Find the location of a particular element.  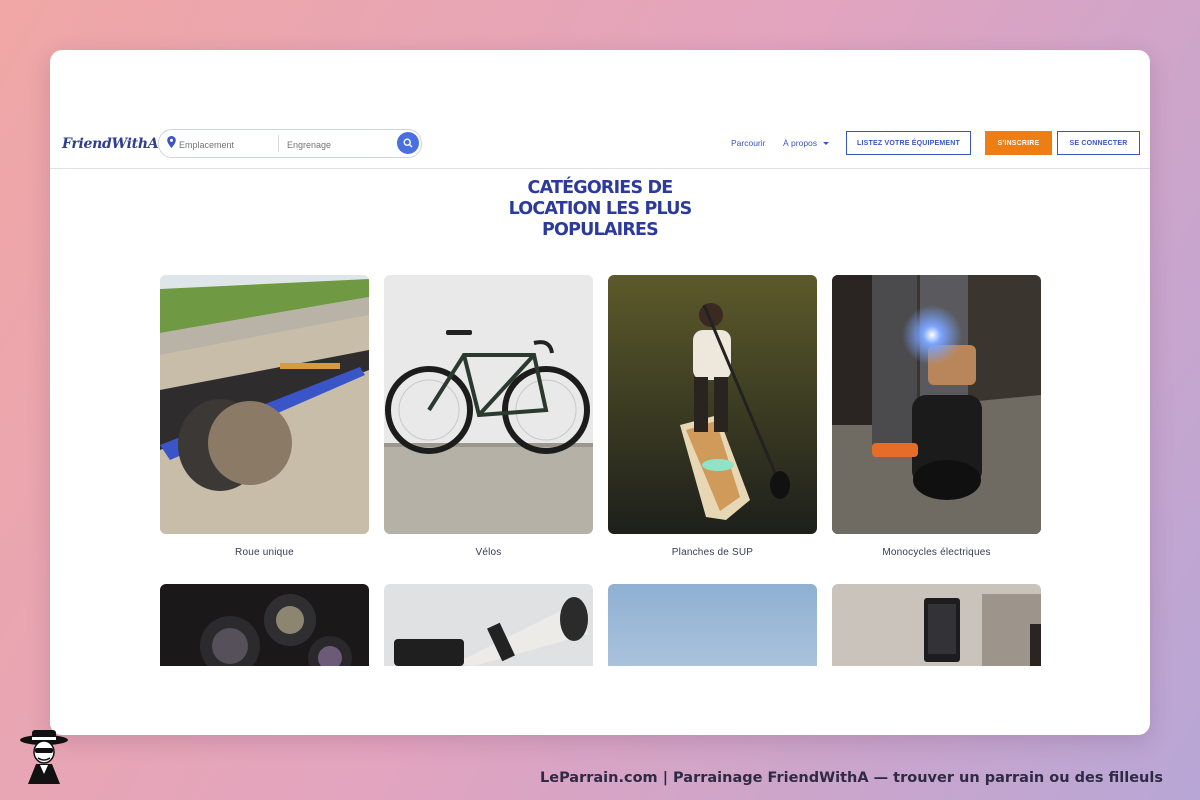

logo-text: FriendWithA is located at coordinates (110, 144).